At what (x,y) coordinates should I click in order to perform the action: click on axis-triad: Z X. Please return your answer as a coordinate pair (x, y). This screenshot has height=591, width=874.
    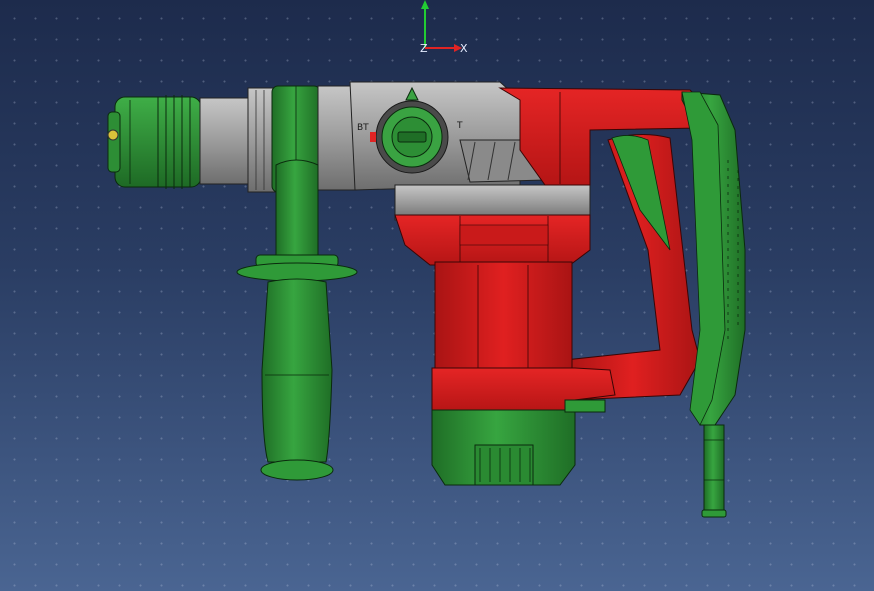
    Looking at the image, I should click on (443, 30).